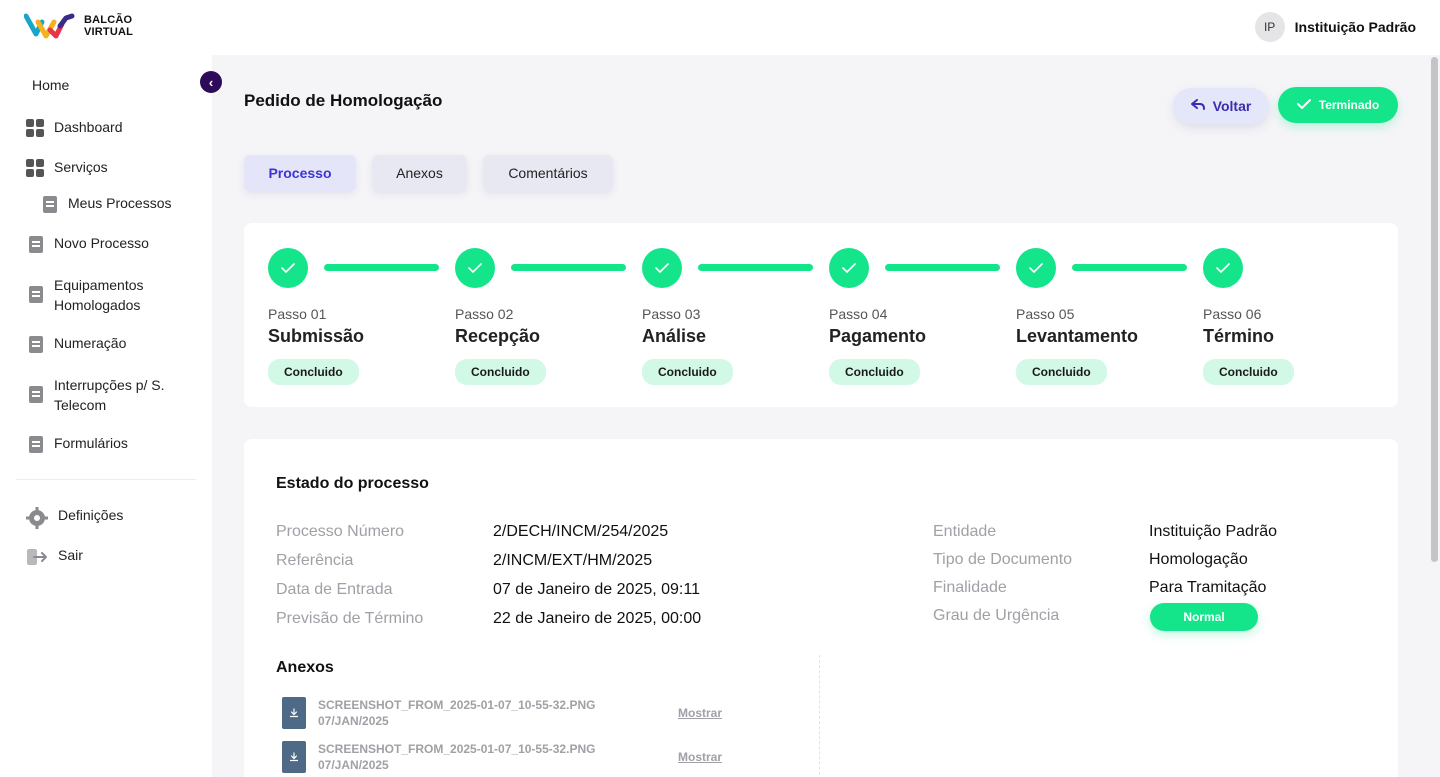 The height and width of the screenshot is (777, 1440). What do you see at coordinates (1303, 105) in the screenshot?
I see `check-icon` at bounding box center [1303, 105].